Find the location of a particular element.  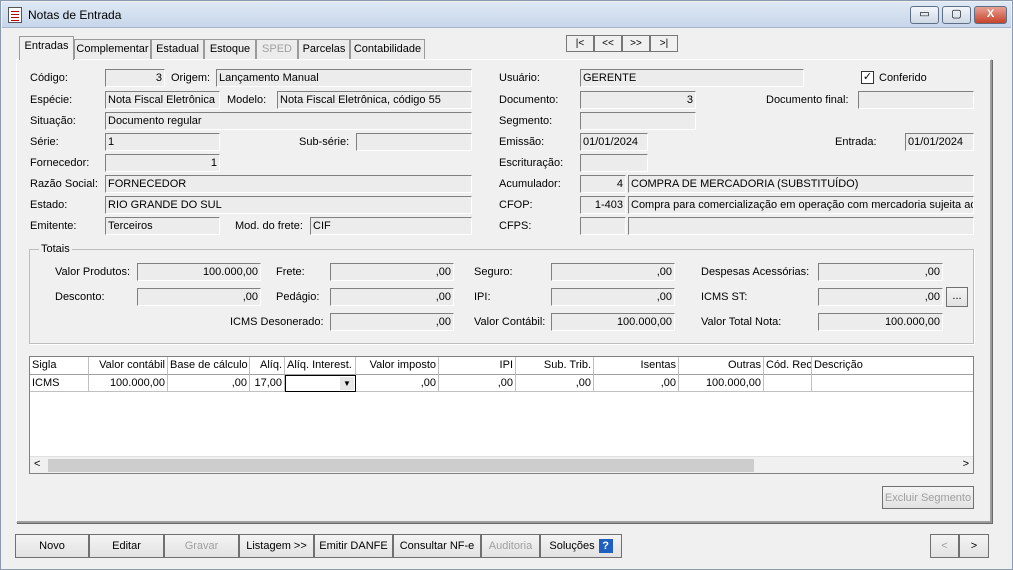

gravar-button: Gravar is located at coordinates (201, 546).